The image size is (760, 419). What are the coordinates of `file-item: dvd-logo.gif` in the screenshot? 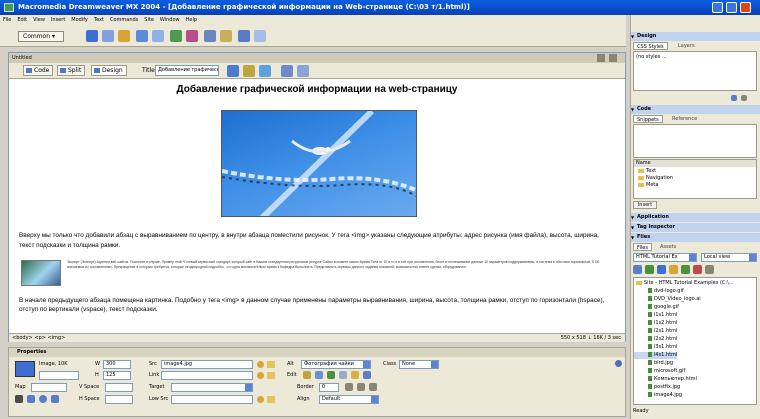 It's located at (659, 291).